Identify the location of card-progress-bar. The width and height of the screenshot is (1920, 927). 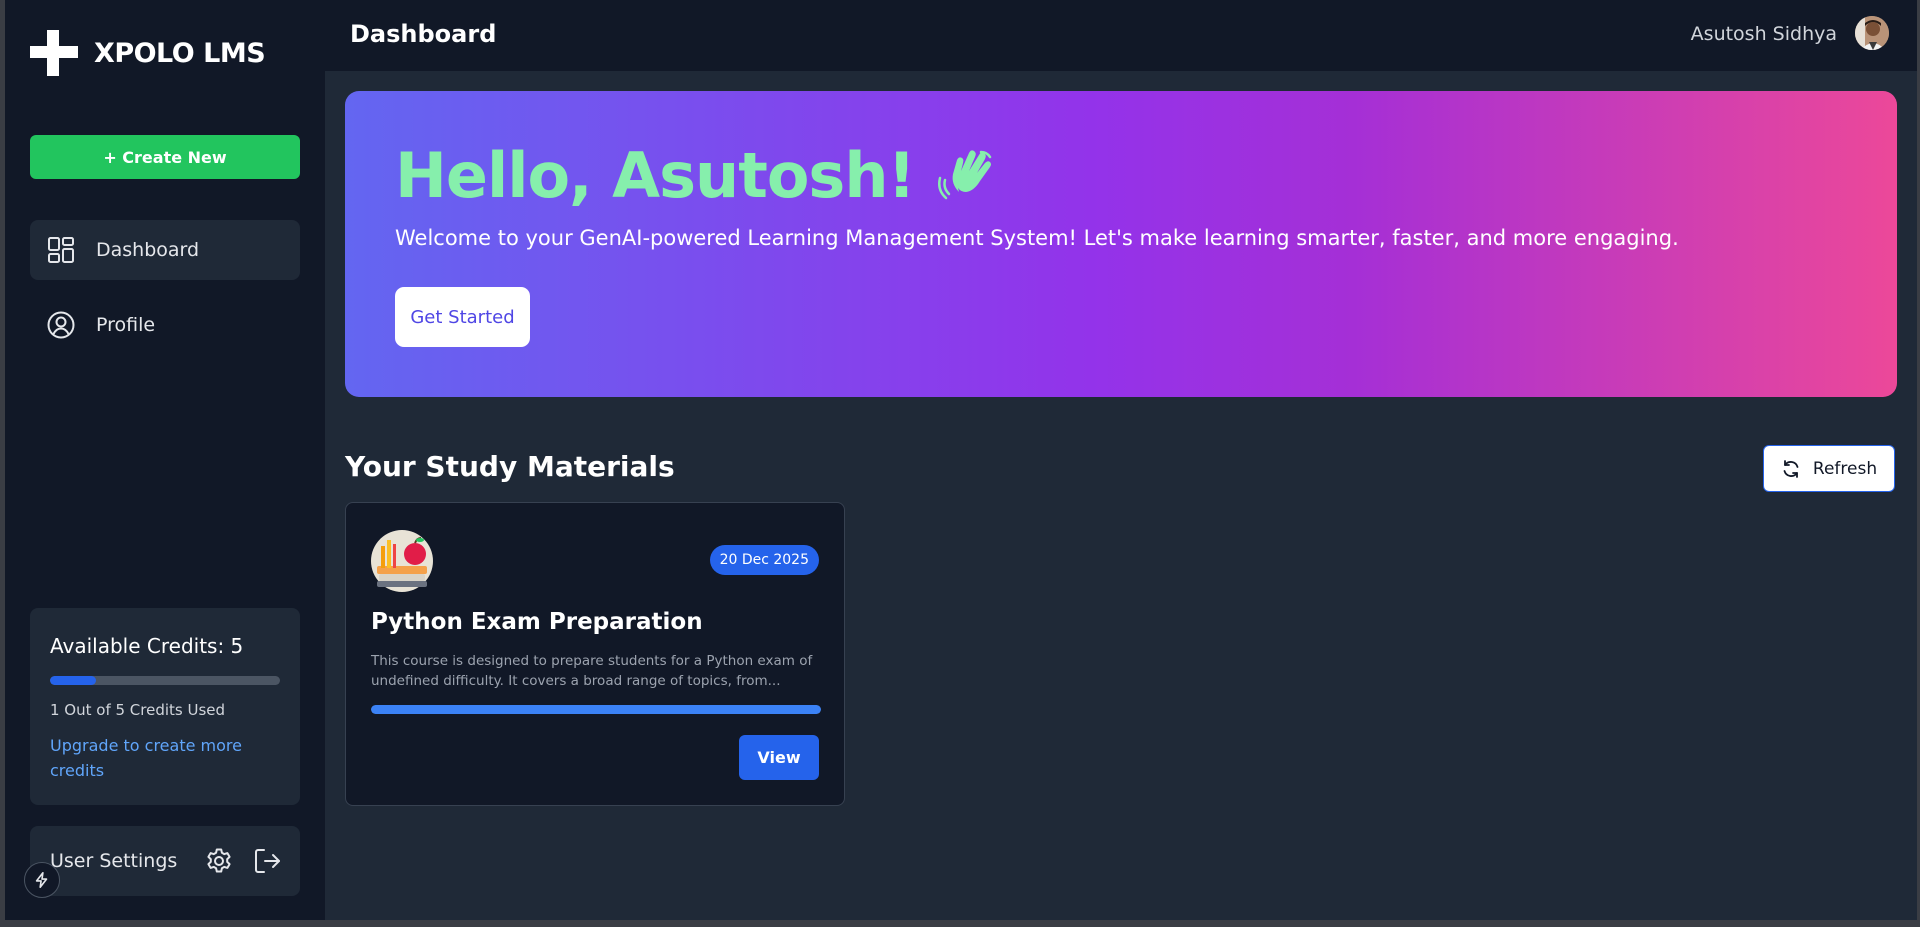
(596, 709).